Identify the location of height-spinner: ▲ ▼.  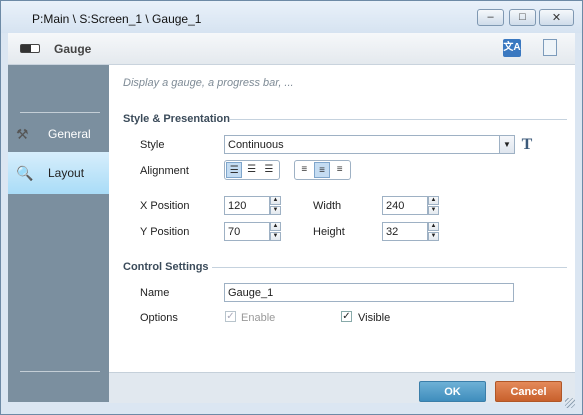
(433, 231).